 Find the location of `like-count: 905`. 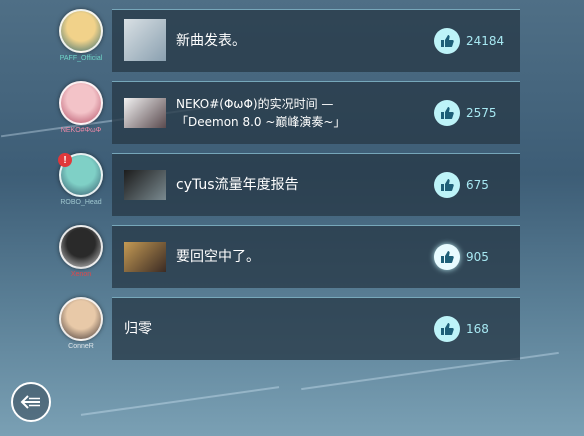

like-count: 905 is located at coordinates (477, 257).